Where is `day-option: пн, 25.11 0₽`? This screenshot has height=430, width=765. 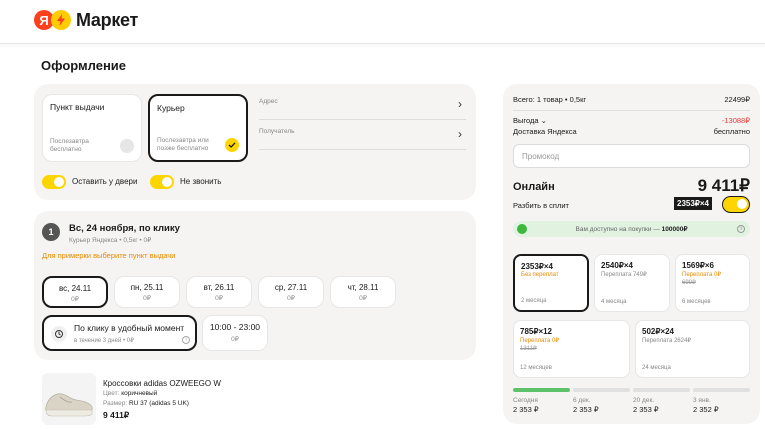
day-option: пн, 25.11 0₽ is located at coordinates (147, 292).